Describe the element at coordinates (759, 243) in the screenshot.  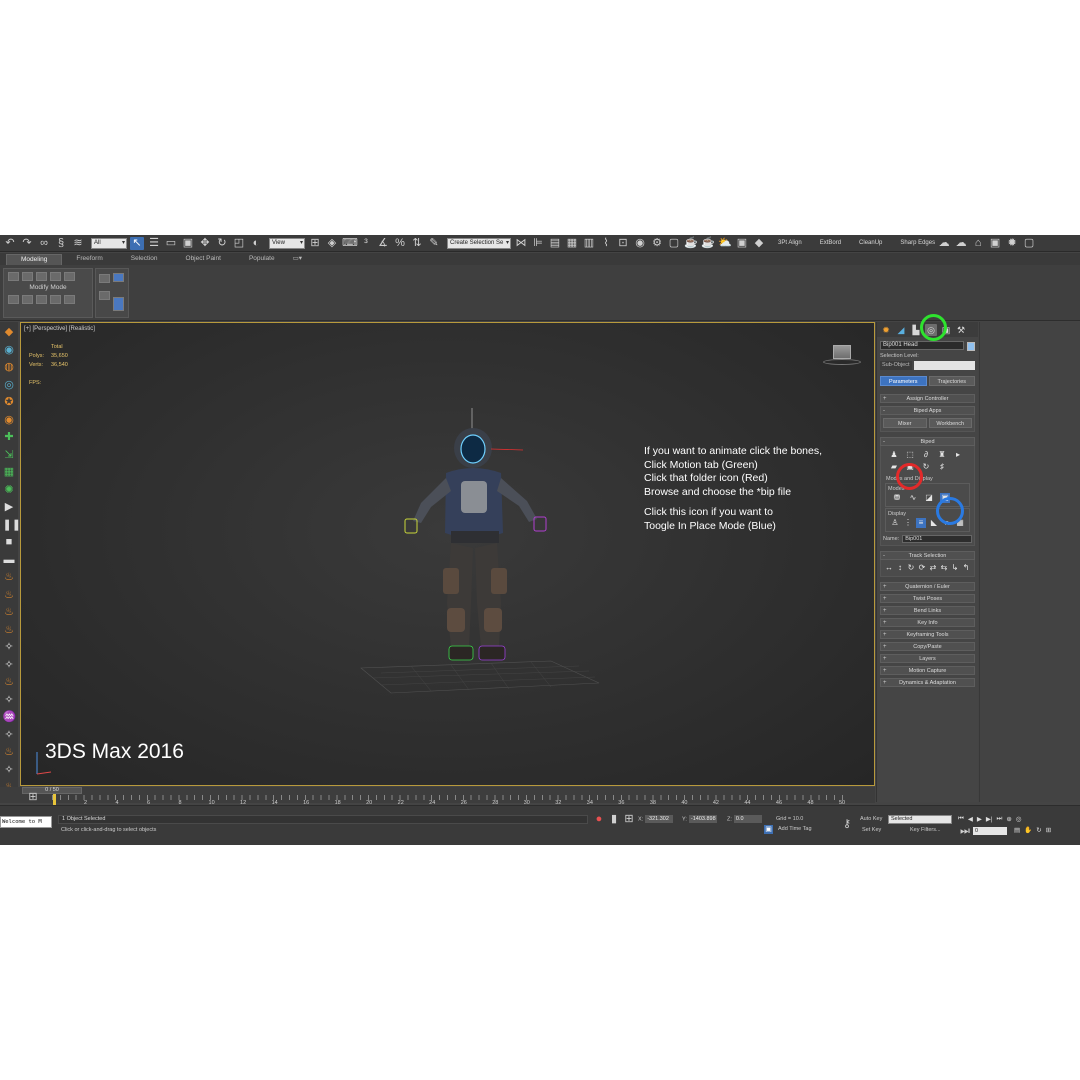
I see `script-tool-icon: ◆` at that location.